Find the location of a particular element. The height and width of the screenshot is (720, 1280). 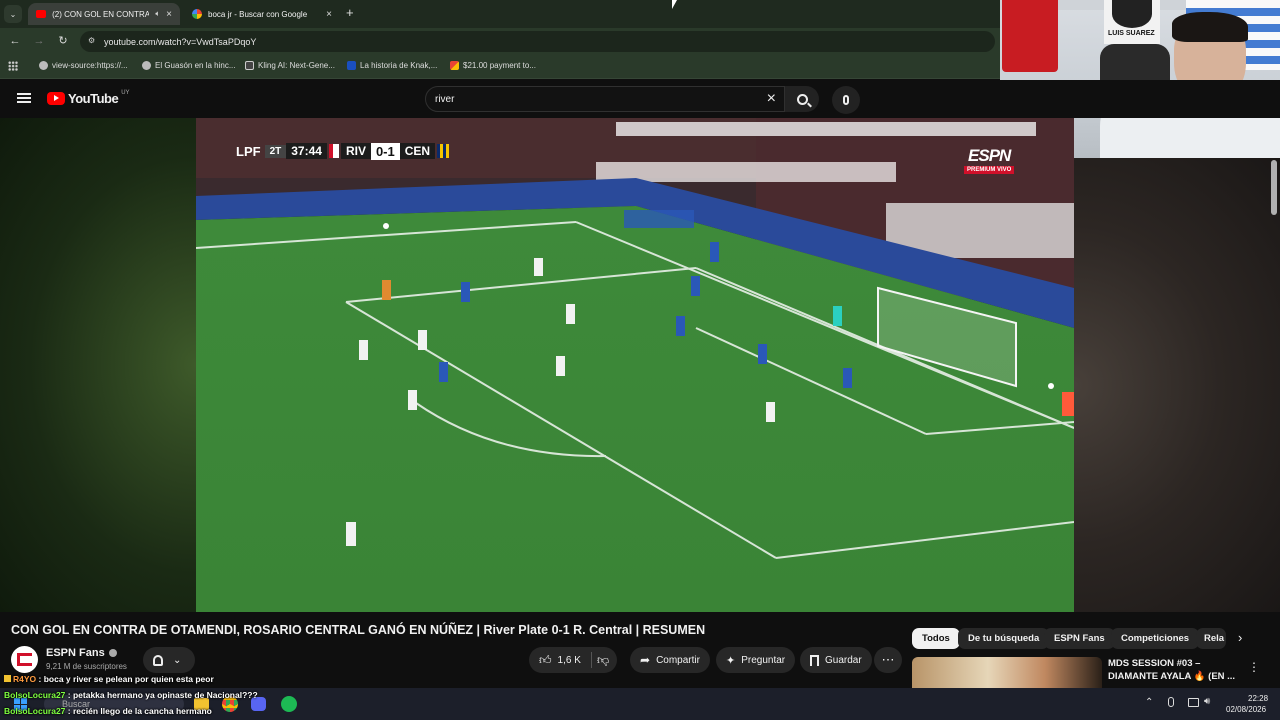

espn-e-icon is located at coordinates (24, 659).